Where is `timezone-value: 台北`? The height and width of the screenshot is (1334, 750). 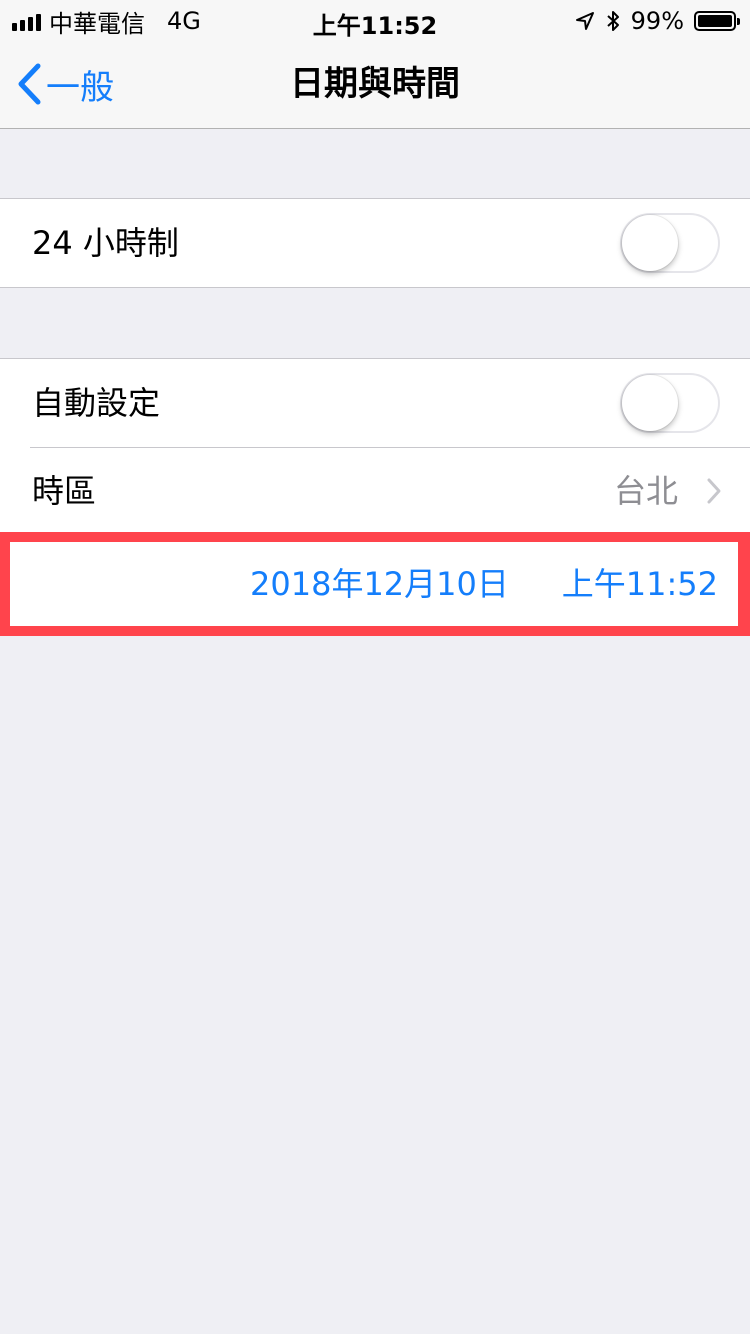 timezone-value: 台北 is located at coordinates (645, 491).